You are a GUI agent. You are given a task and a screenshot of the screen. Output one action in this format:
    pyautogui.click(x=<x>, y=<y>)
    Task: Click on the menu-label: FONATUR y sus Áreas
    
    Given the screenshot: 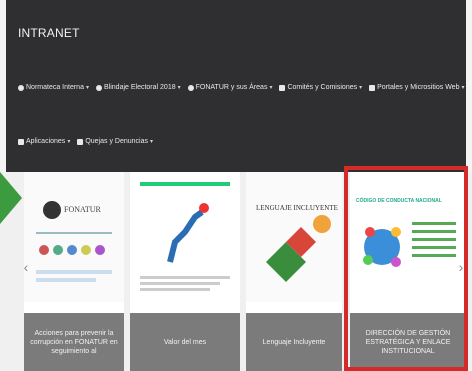 What is the action you would take?
    pyautogui.click(x=231, y=87)
    